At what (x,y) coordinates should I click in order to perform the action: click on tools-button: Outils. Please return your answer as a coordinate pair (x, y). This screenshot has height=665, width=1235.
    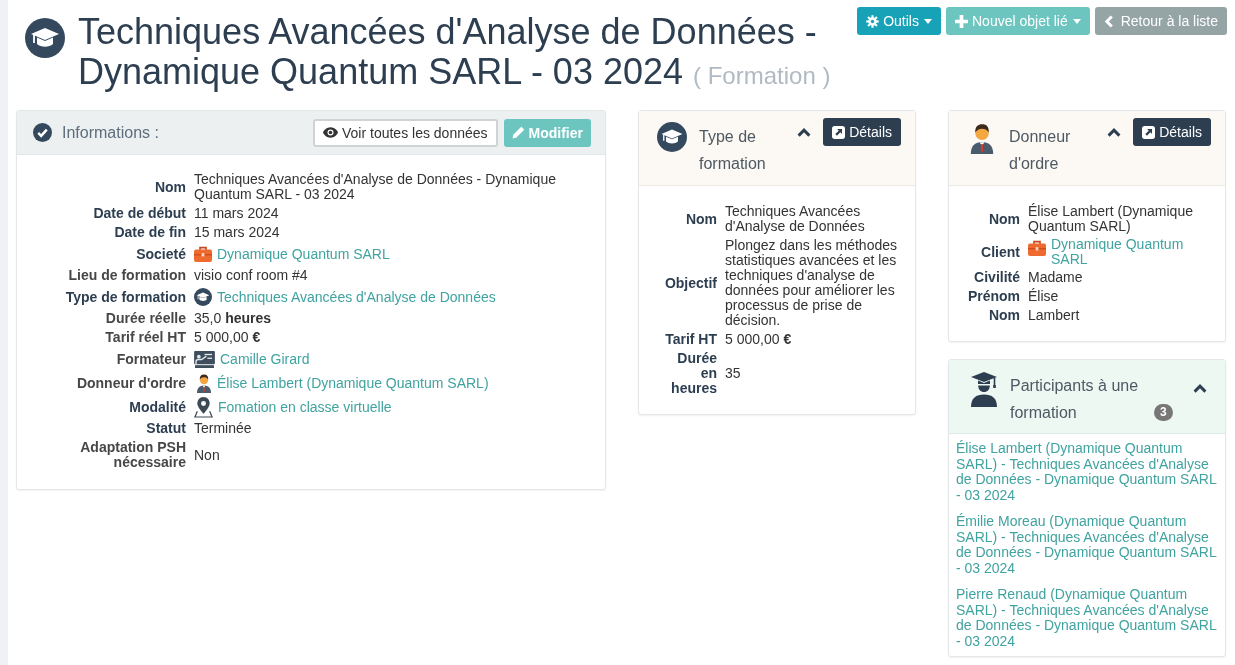
    Looking at the image, I should click on (899, 21).